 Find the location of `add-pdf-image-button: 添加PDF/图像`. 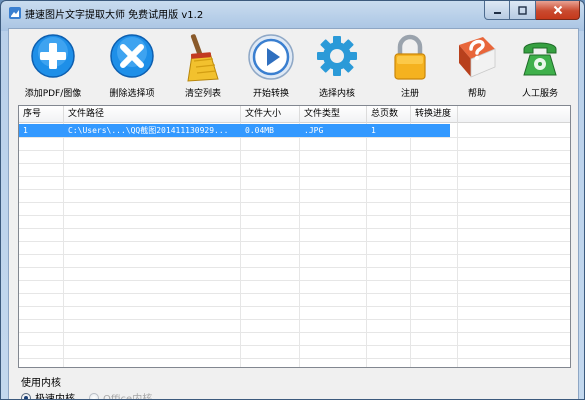

add-pdf-image-button: 添加PDF/图像 is located at coordinates (53, 66).